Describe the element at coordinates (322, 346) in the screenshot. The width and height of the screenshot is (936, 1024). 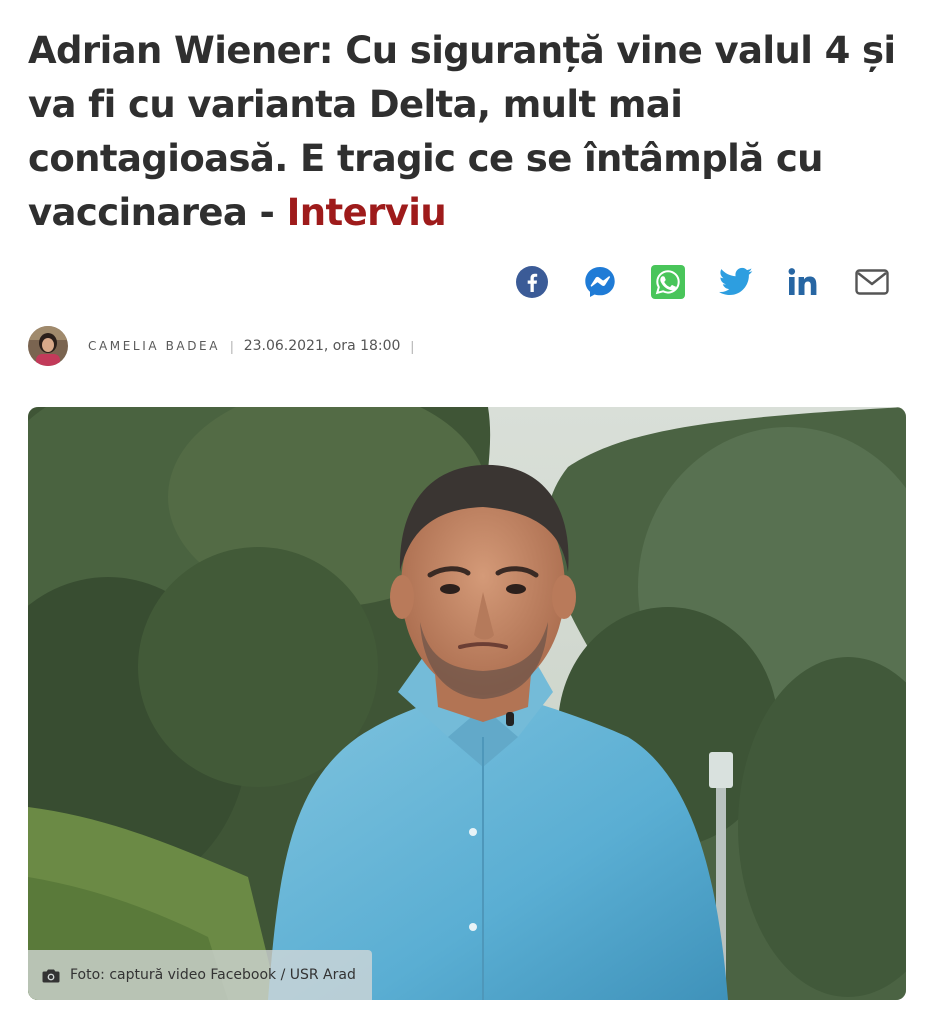
I see `publish-date: 23.06.2021, ora 18:00` at that location.